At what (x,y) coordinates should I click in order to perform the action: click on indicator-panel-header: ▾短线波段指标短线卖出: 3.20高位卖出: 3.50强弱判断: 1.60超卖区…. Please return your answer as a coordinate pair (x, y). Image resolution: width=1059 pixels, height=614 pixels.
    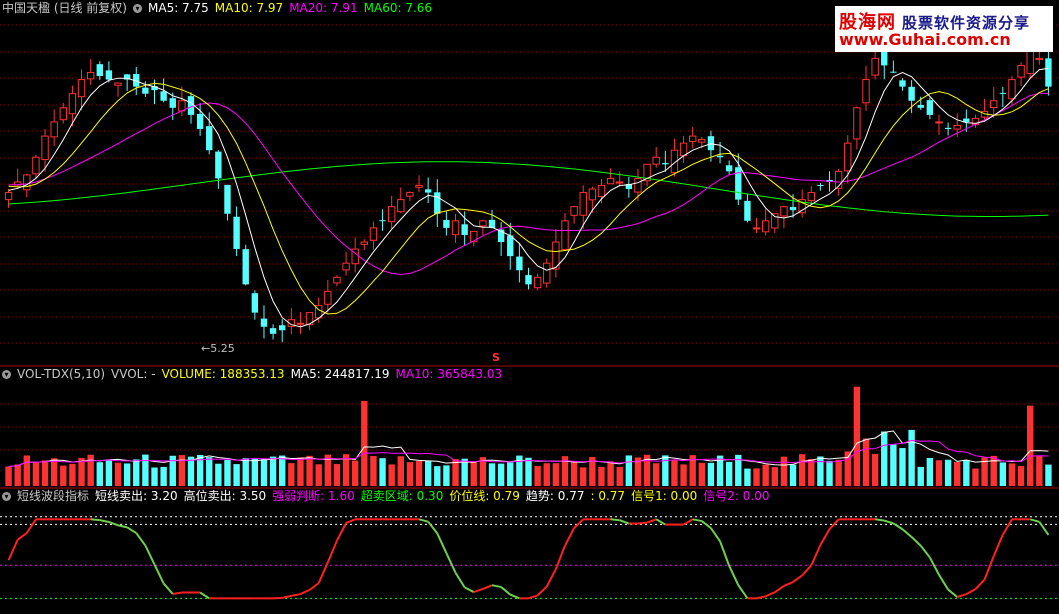
    Looking at the image, I should click on (389, 496).